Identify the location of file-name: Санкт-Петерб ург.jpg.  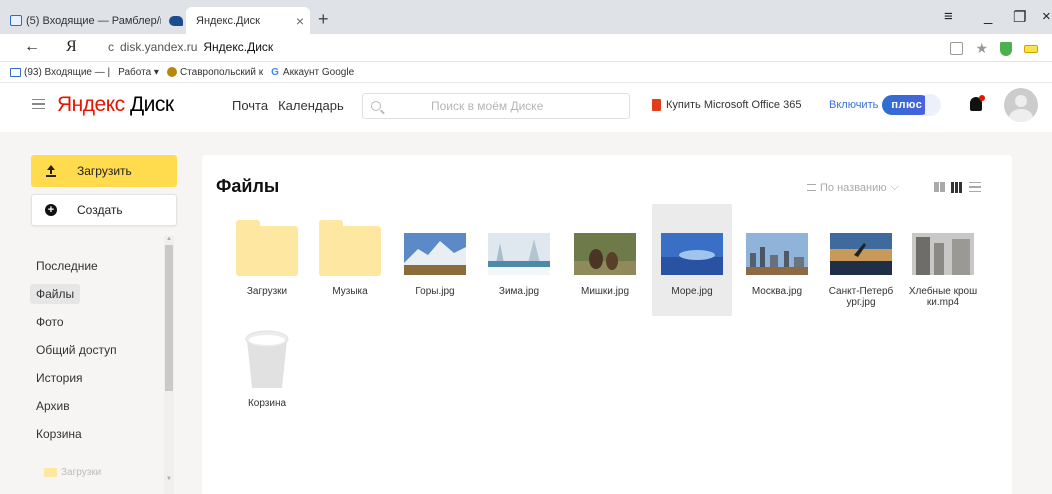
(861, 297).